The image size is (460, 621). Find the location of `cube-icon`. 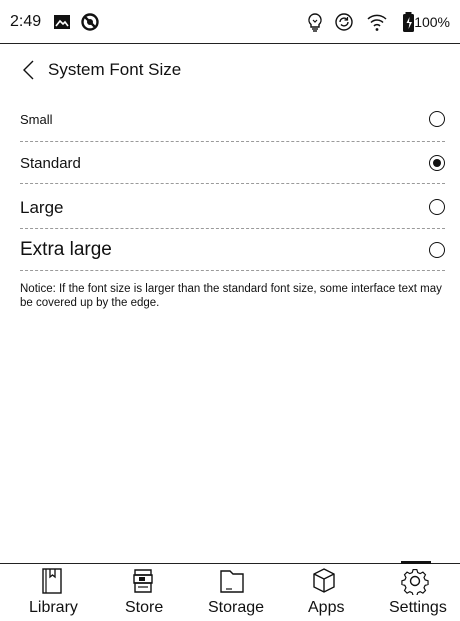

cube-icon is located at coordinates (324, 580).